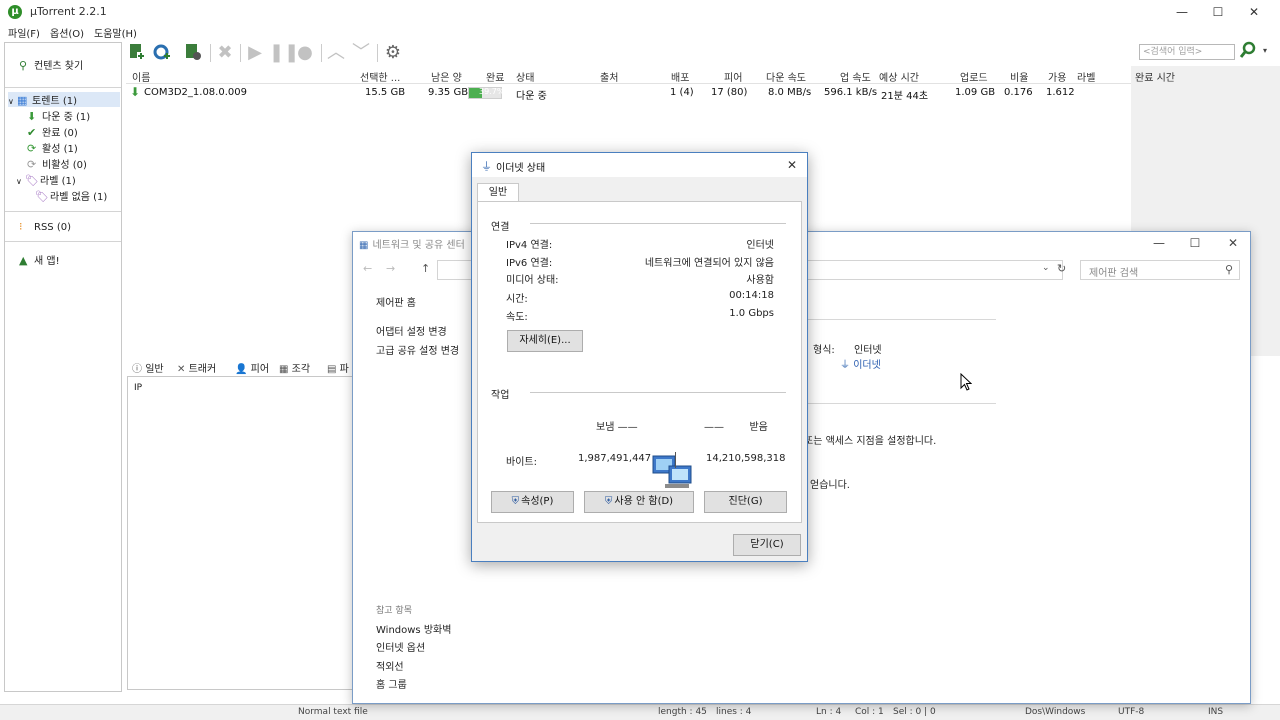  Describe the element at coordinates (498, 192) in the screenshot. I see `tab-general: 일반` at that location.